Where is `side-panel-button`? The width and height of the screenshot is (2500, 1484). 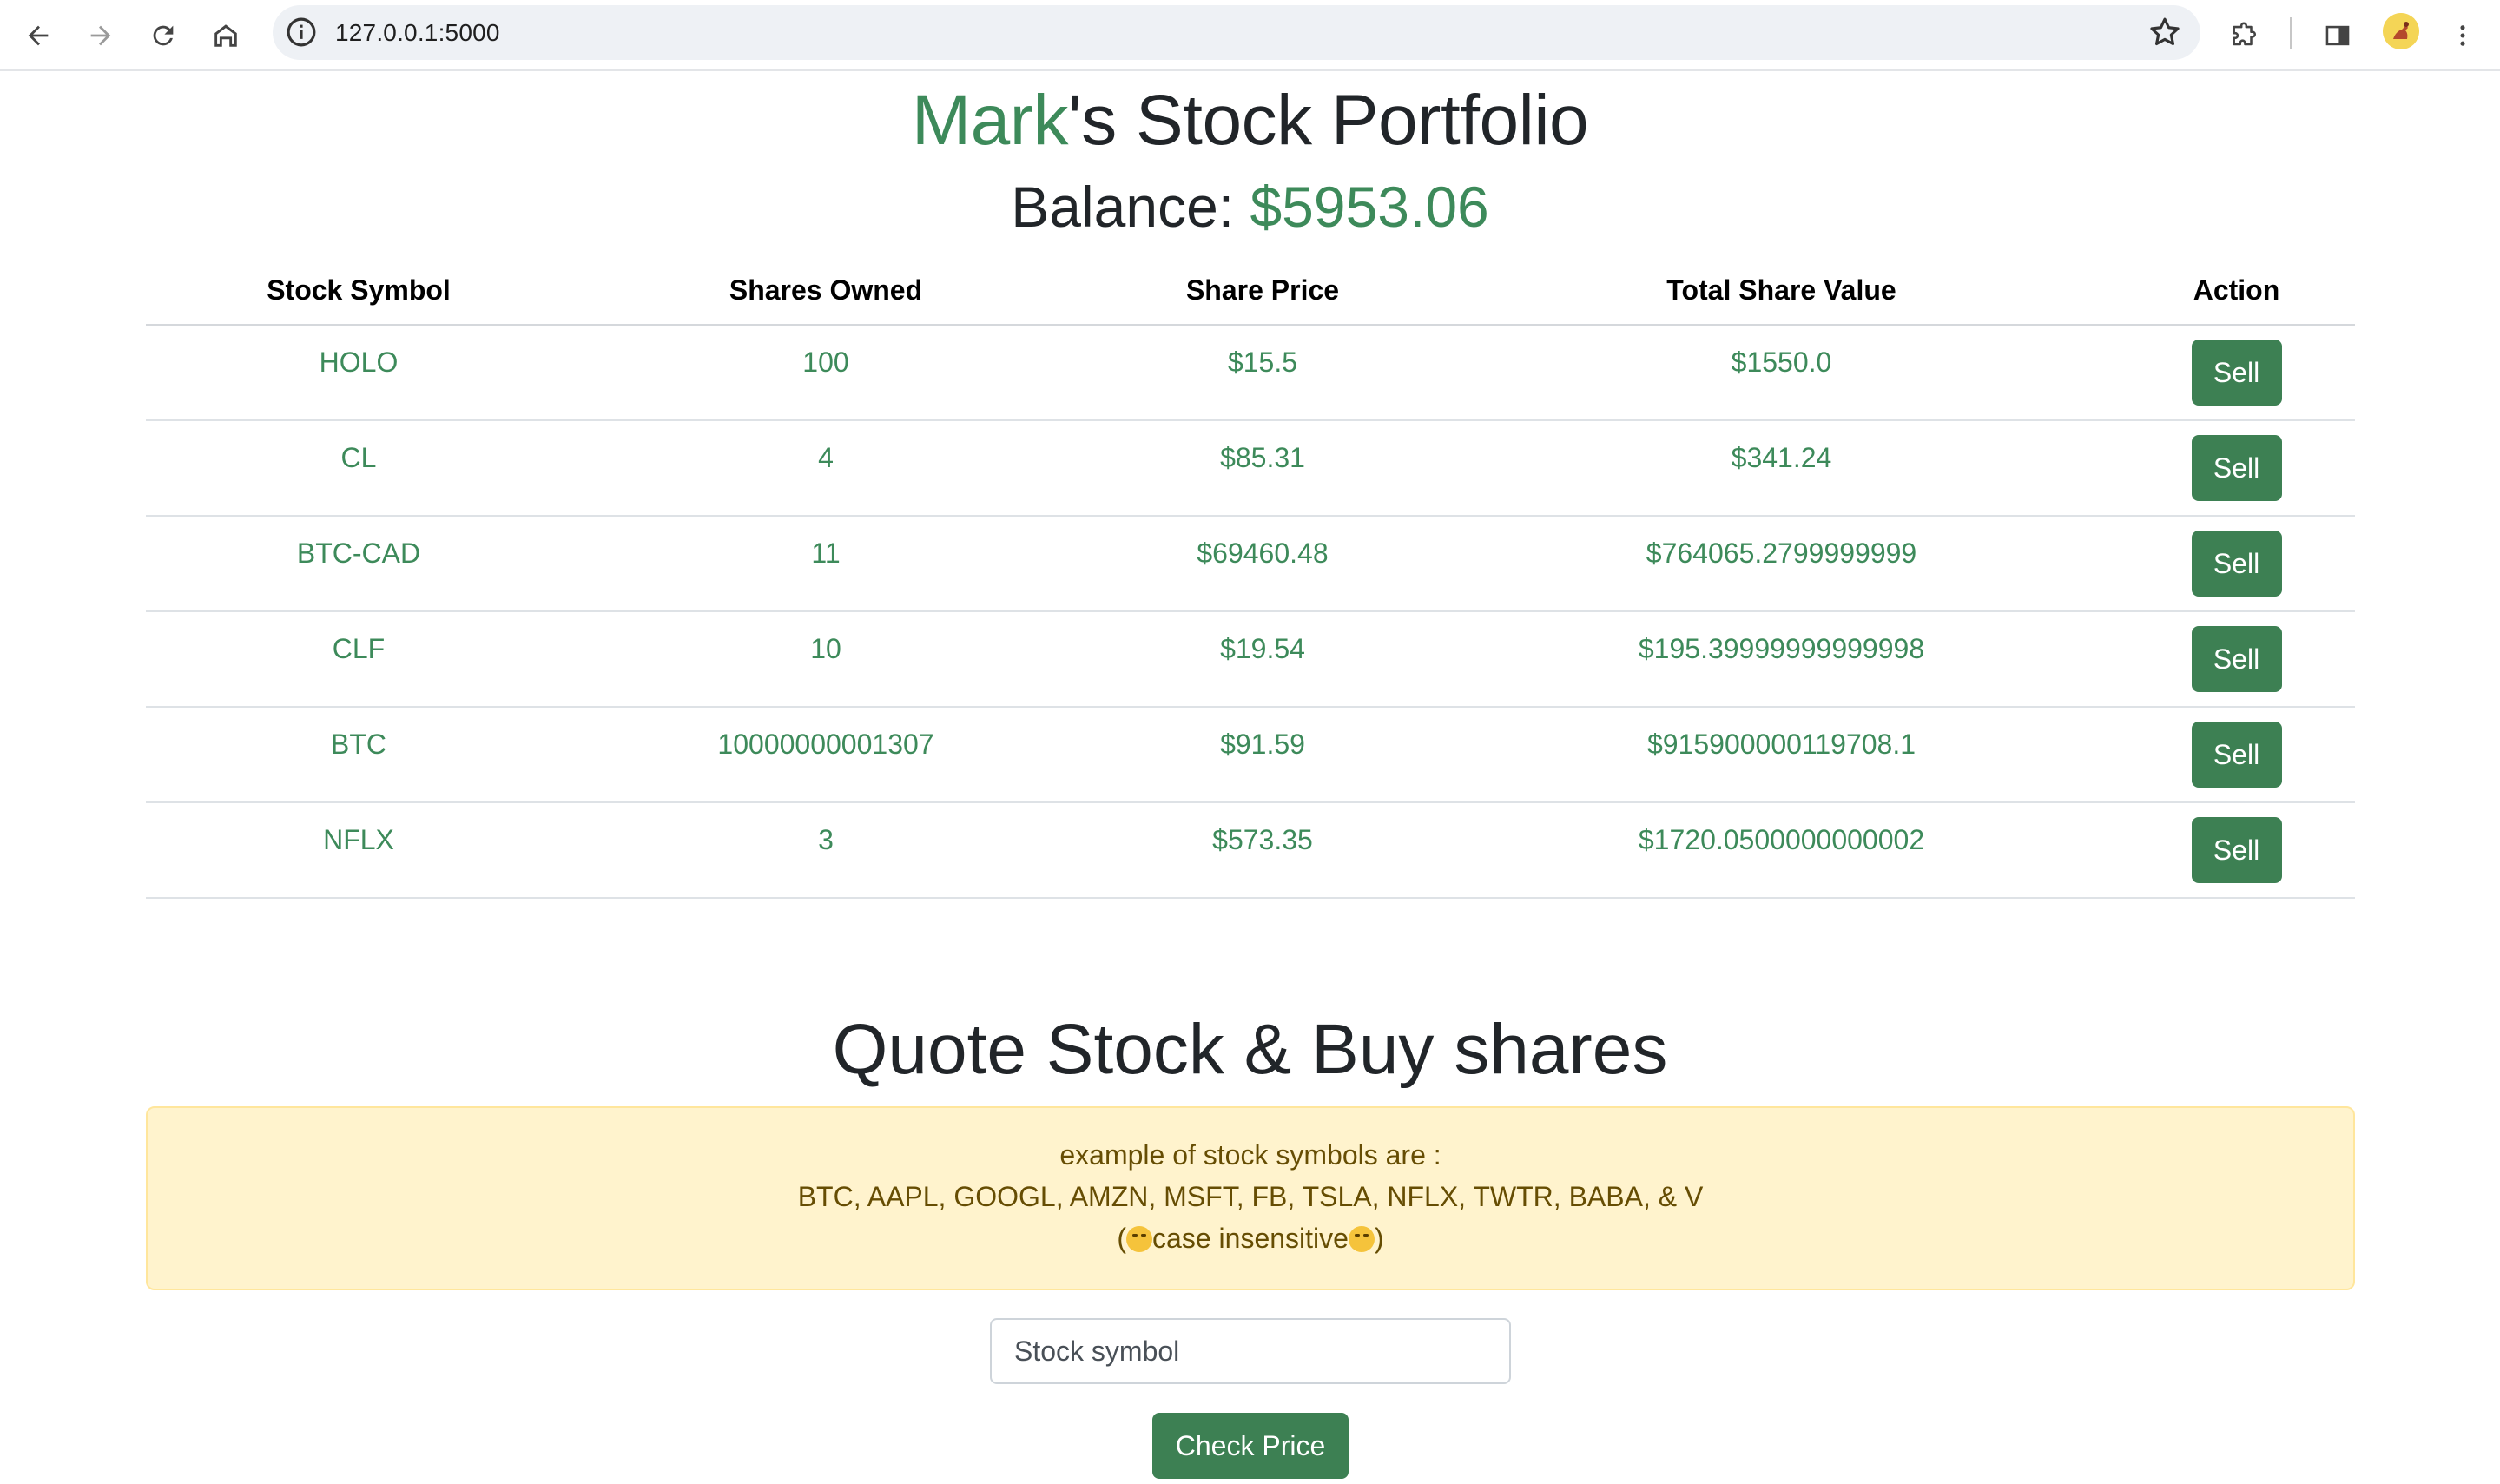
side-panel-button is located at coordinates (2337, 35).